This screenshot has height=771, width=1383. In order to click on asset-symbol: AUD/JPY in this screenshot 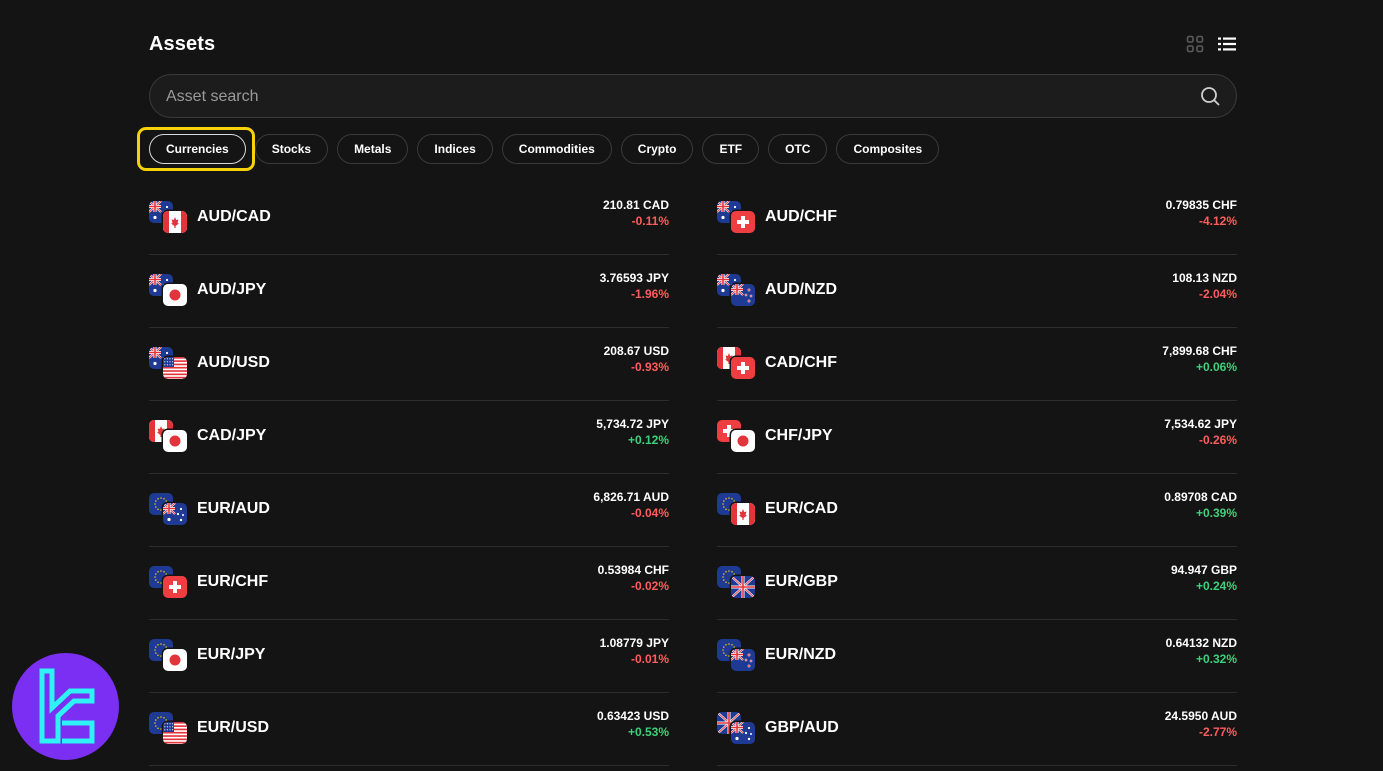, I will do `click(232, 289)`.